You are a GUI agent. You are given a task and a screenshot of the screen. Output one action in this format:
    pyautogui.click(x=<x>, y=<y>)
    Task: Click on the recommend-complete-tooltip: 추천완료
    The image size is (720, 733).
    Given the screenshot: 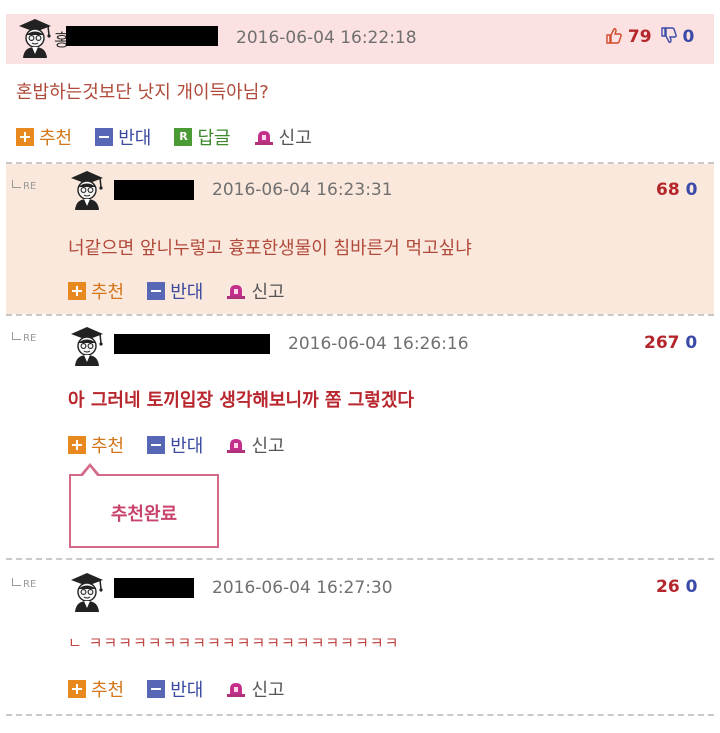 What is the action you would take?
    pyautogui.click(x=144, y=505)
    